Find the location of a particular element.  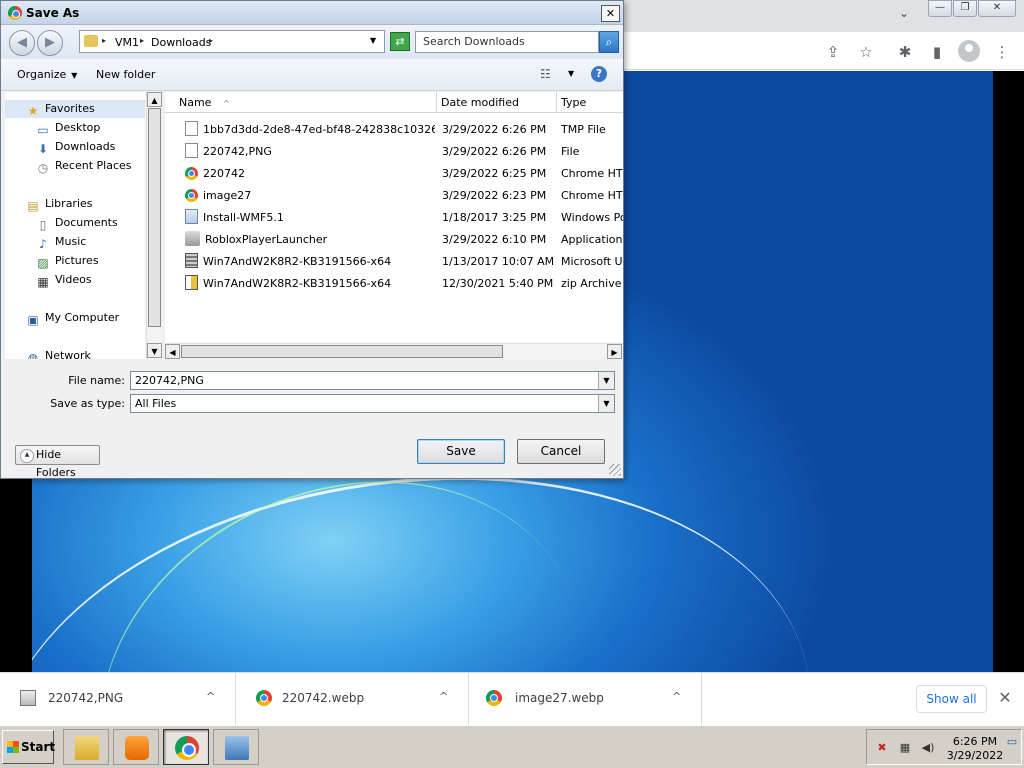

taskbar-media-player-button is located at coordinates (136, 747).